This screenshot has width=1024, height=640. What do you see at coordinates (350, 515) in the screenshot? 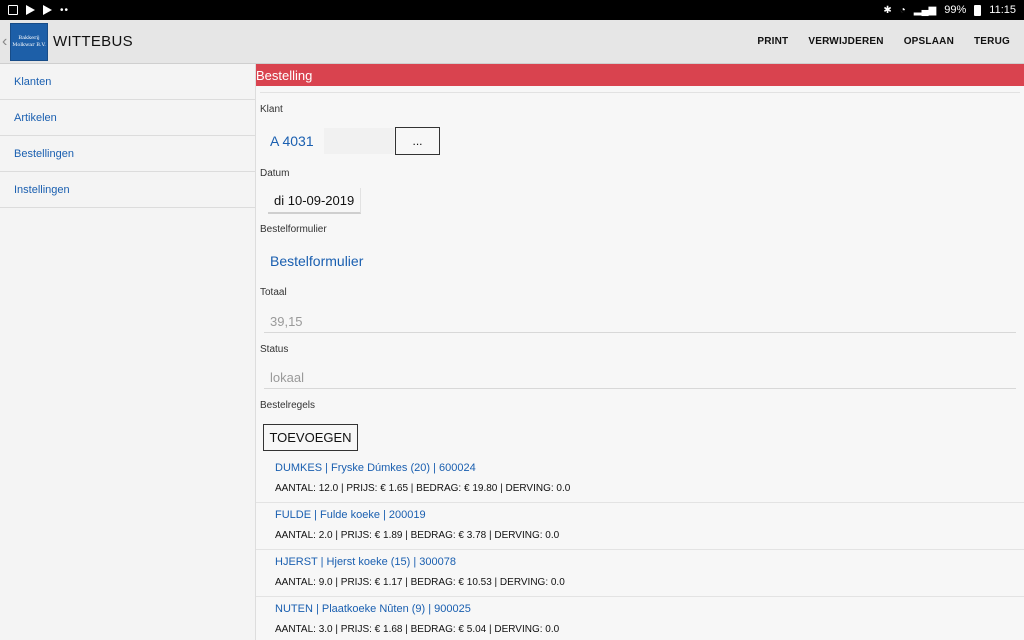
I see `order-line-title: FULDE | Fulde koeke | 200019` at bounding box center [350, 515].